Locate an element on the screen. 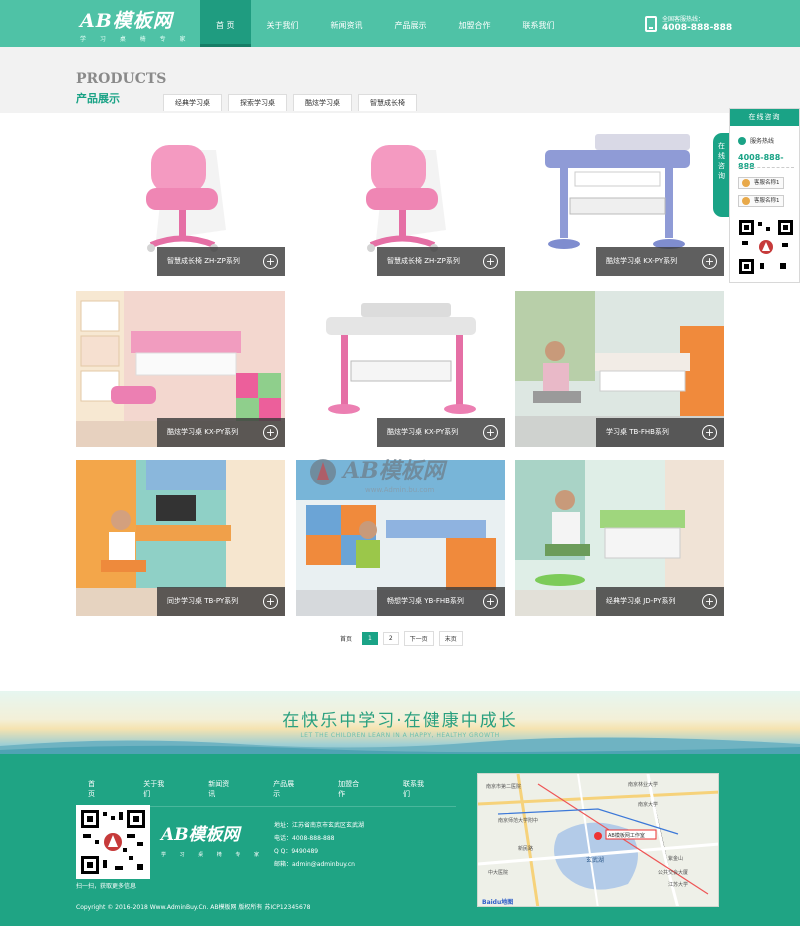 The width and height of the screenshot is (800, 926). svg-text: 公共交会大厦 is located at coordinates (673, 872).